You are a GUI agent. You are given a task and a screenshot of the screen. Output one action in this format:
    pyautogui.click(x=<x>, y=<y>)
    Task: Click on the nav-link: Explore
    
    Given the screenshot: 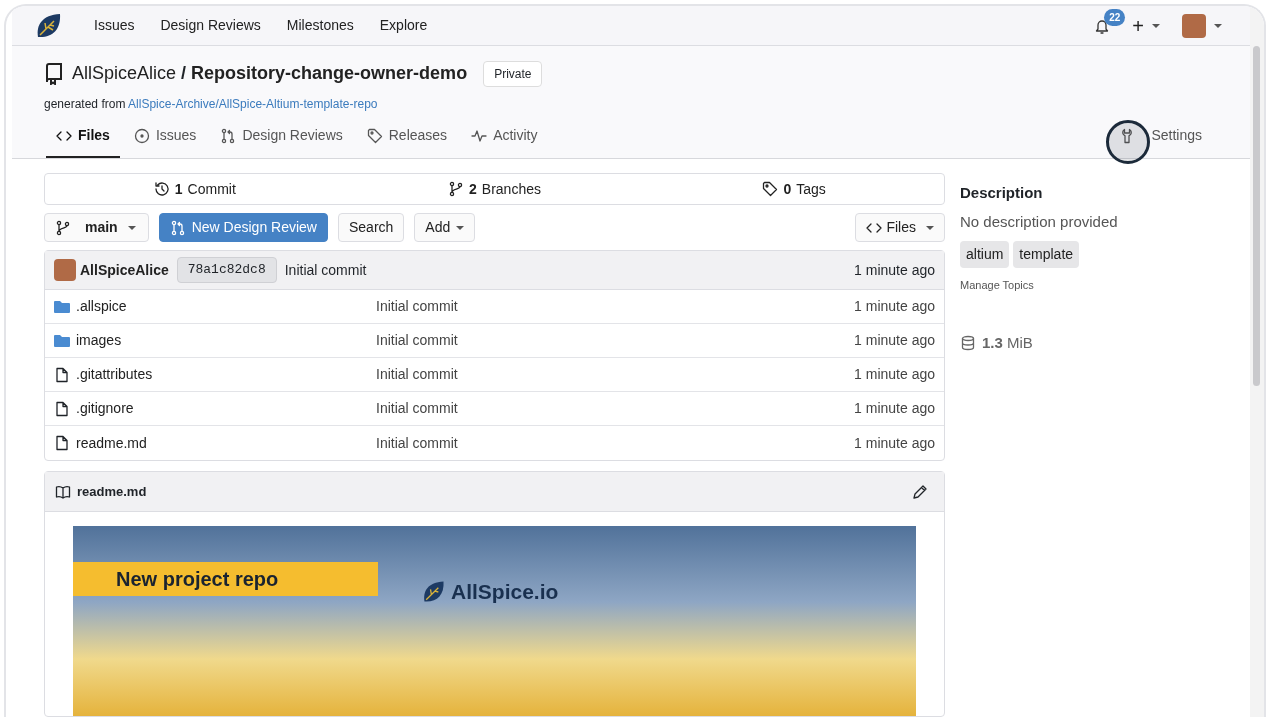 What is the action you would take?
    pyautogui.click(x=403, y=25)
    